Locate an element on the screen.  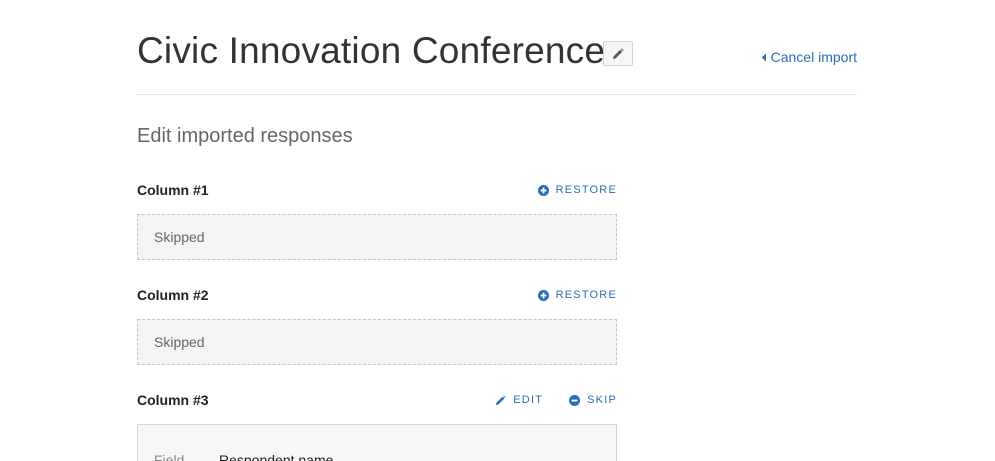
edit-button: EDIT is located at coordinates (519, 400).